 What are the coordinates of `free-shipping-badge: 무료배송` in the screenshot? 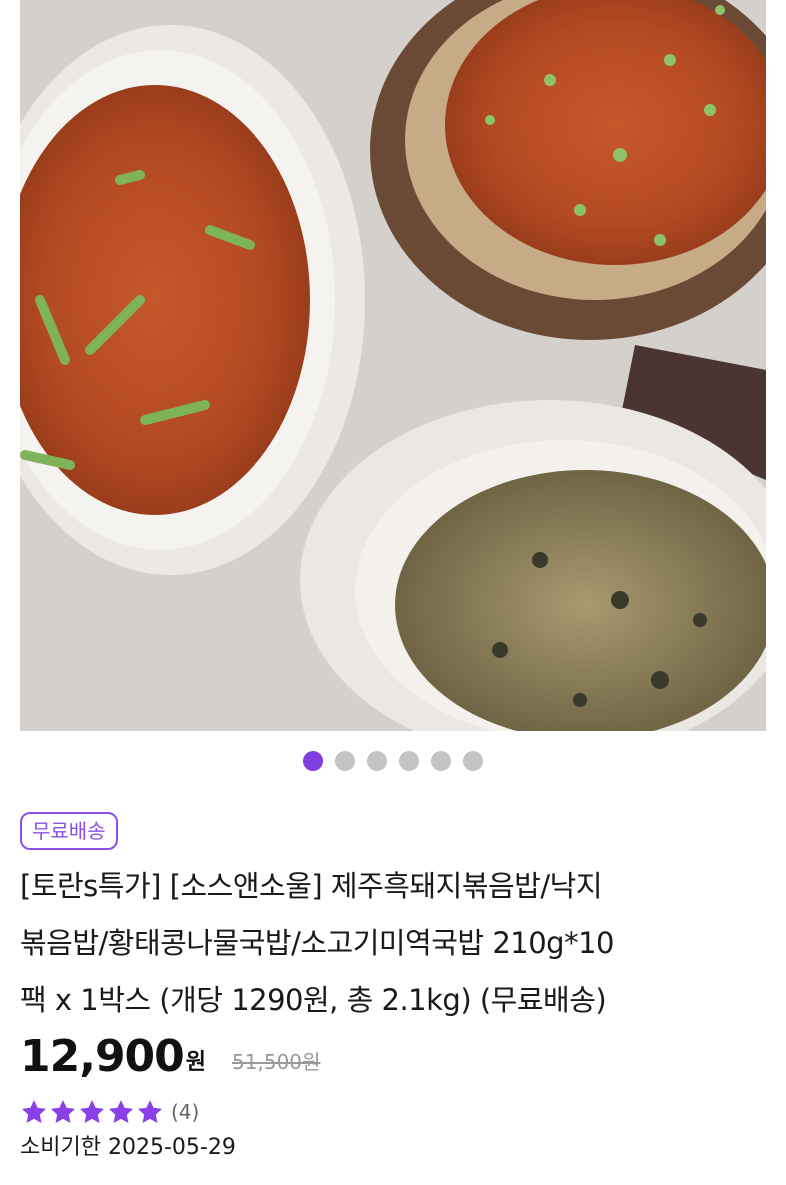 It's located at (69, 831).